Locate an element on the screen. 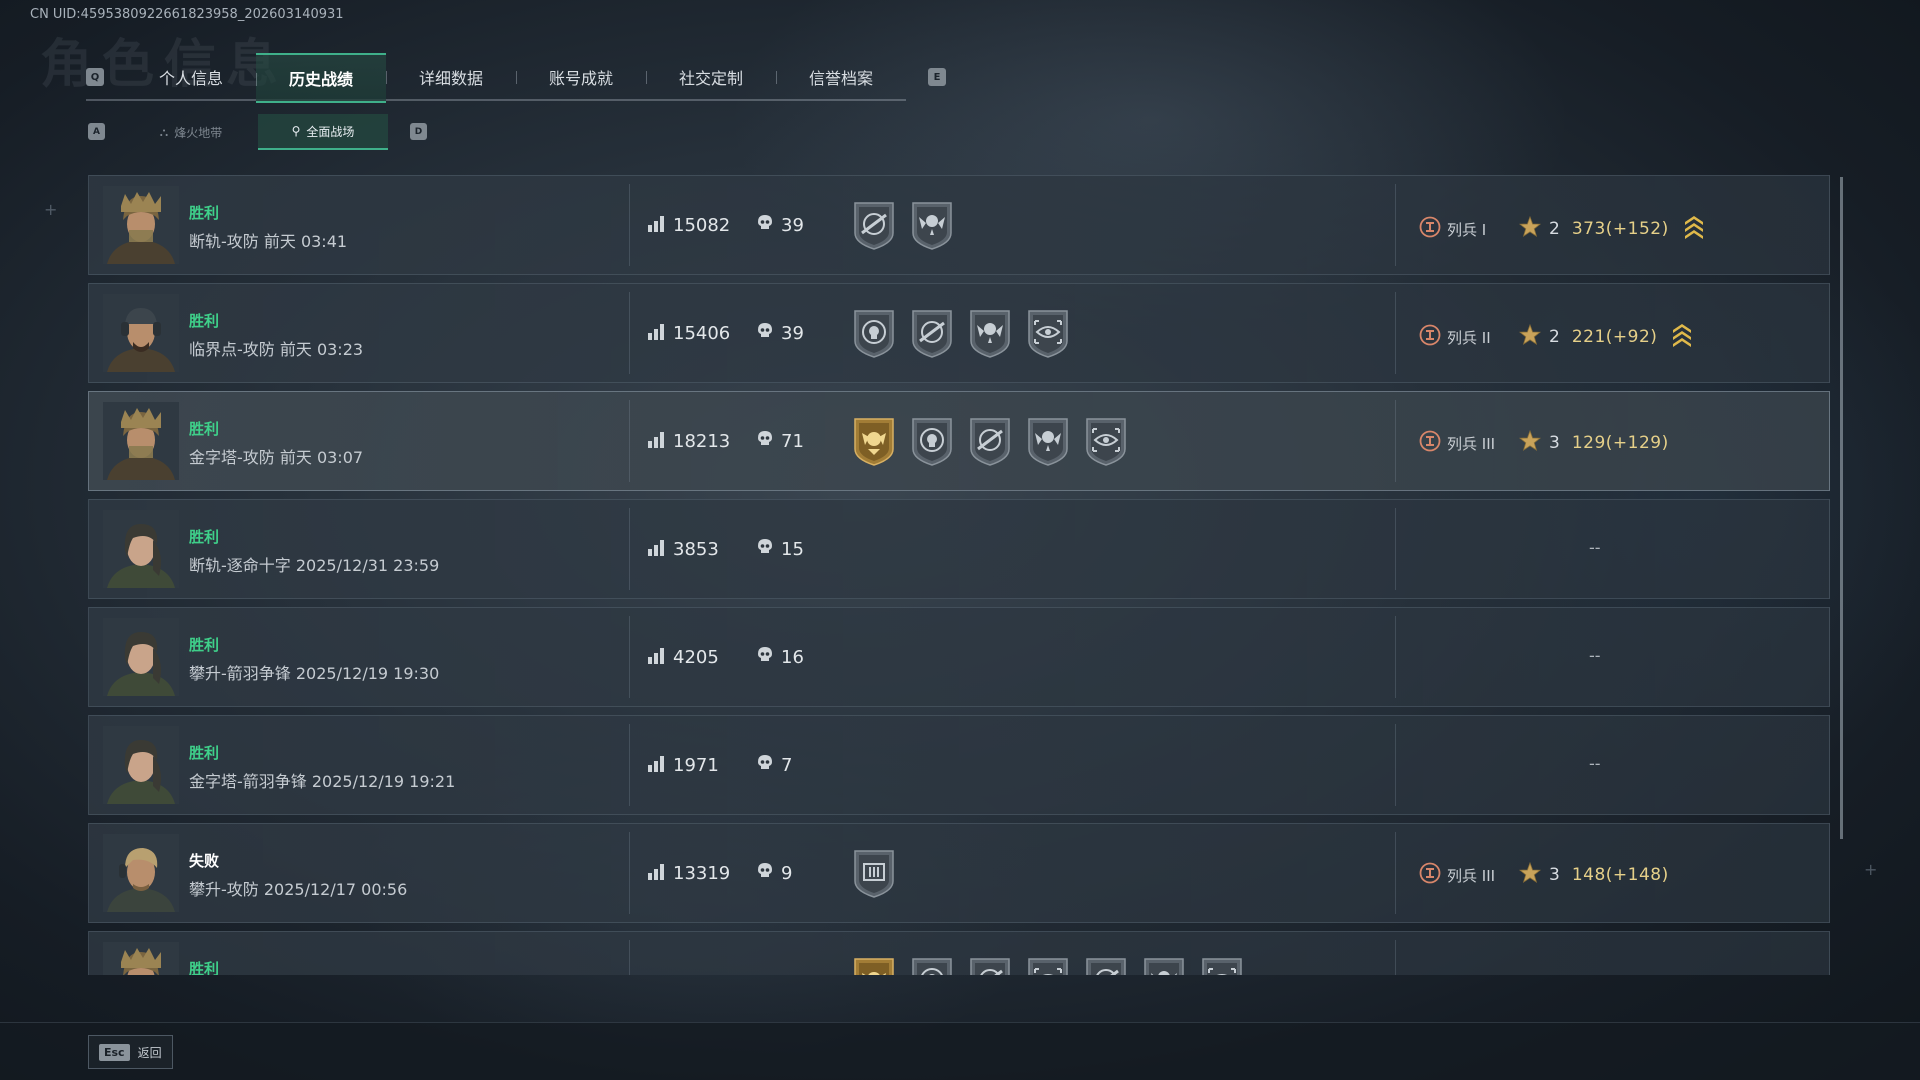 This screenshot has width=1920, height=1080. match-map-mode-time: 断轨-攻防 前天 03:41 is located at coordinates (268, 241).